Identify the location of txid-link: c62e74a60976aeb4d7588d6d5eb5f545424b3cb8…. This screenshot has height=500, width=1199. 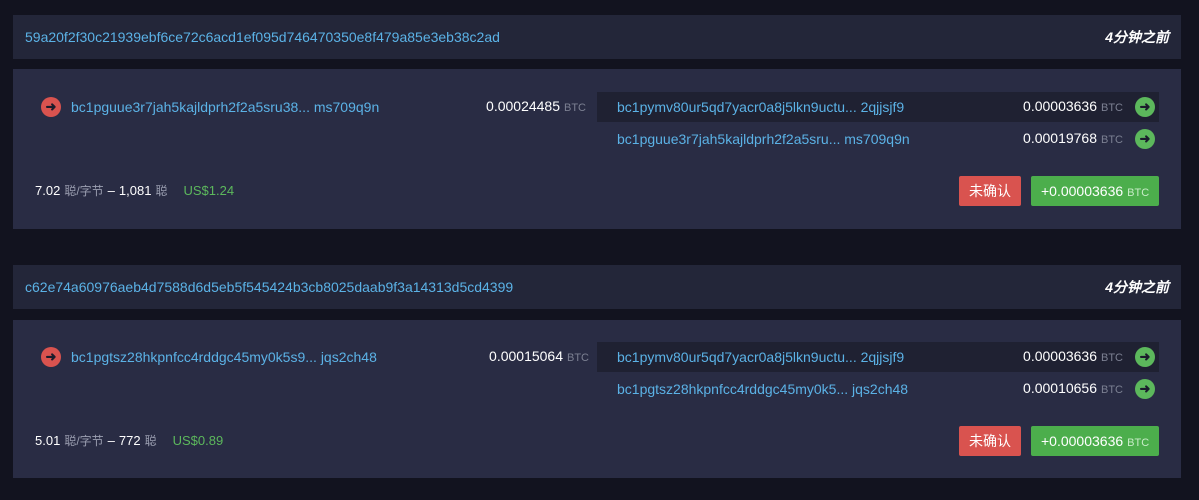
(269, 287).